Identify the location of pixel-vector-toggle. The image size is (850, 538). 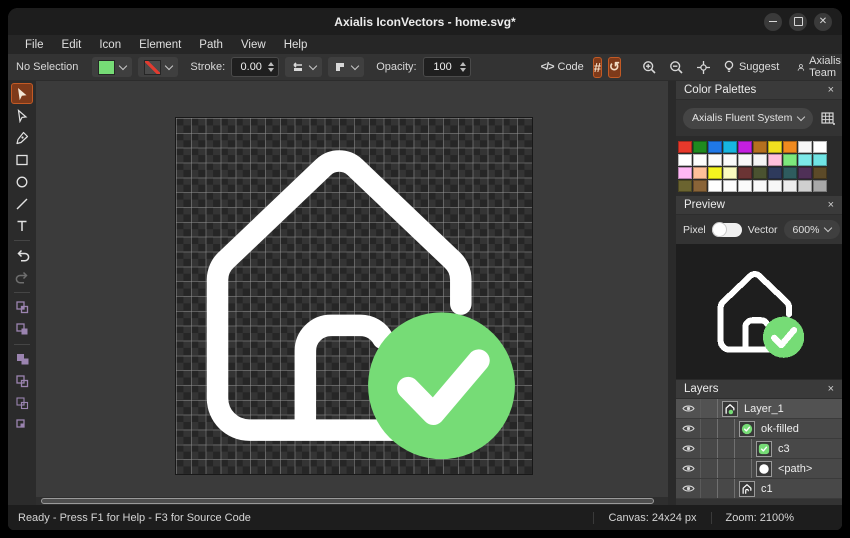
(726, 229).